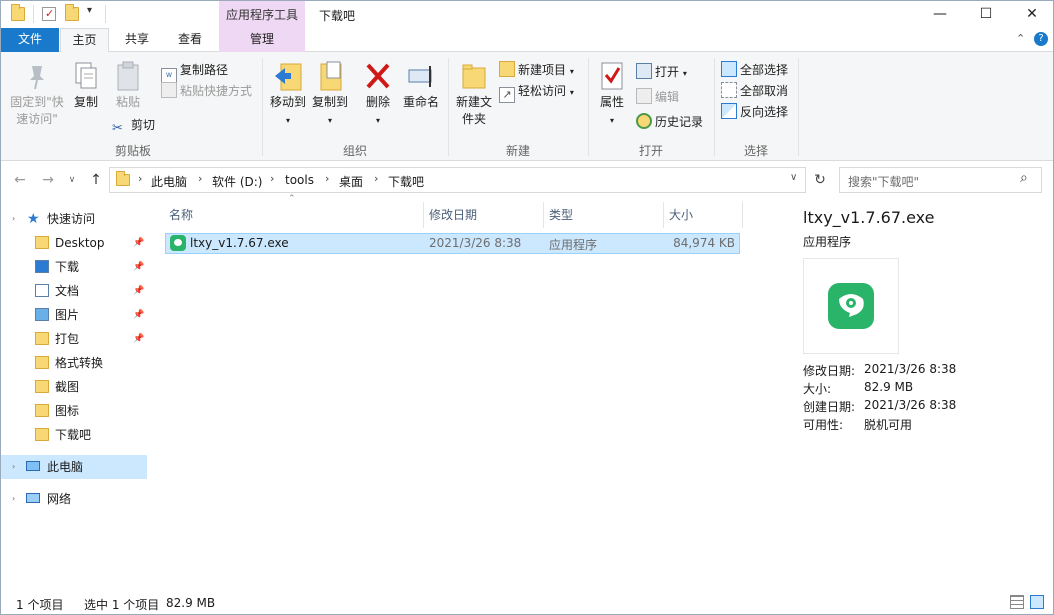  Describe the element at coordinates (59, 499) in the screenshot. I see `nav-network-label: 网络` at that location.